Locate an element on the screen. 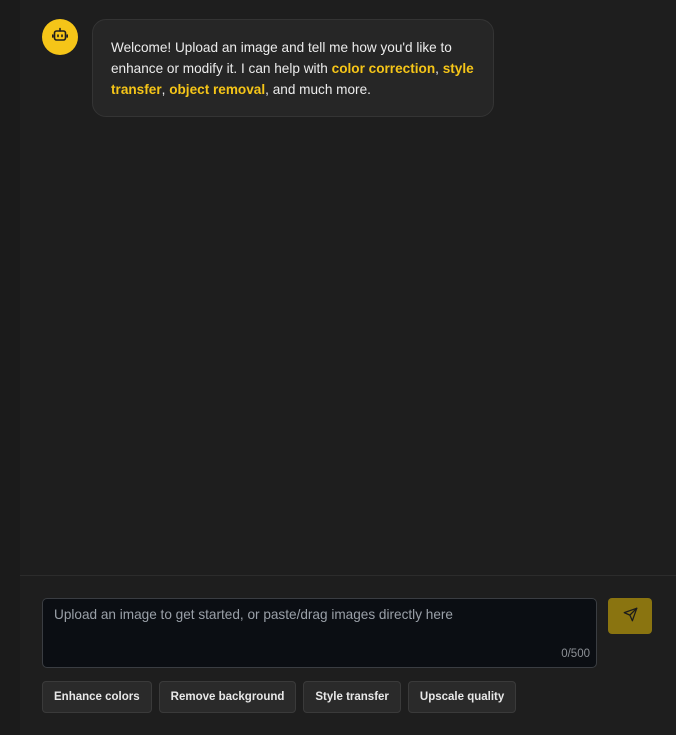  send-icon is located at coordinates (630, 616).